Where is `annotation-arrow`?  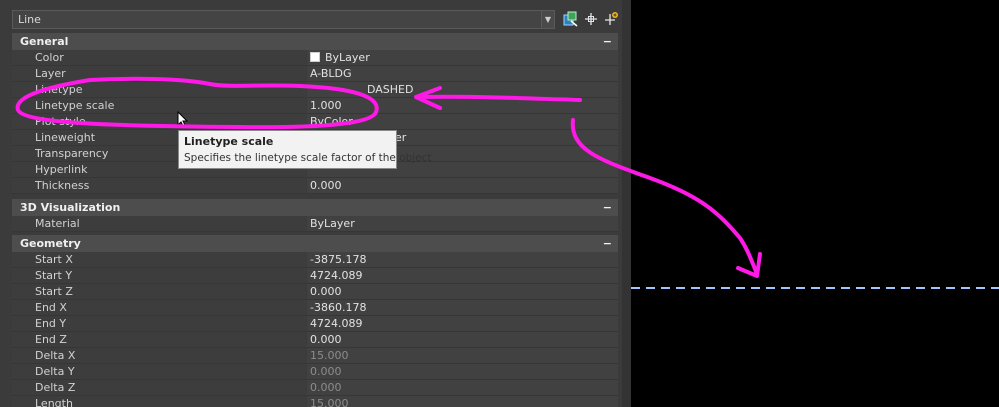 annotation-arrow is located at coordinates (498, 98).